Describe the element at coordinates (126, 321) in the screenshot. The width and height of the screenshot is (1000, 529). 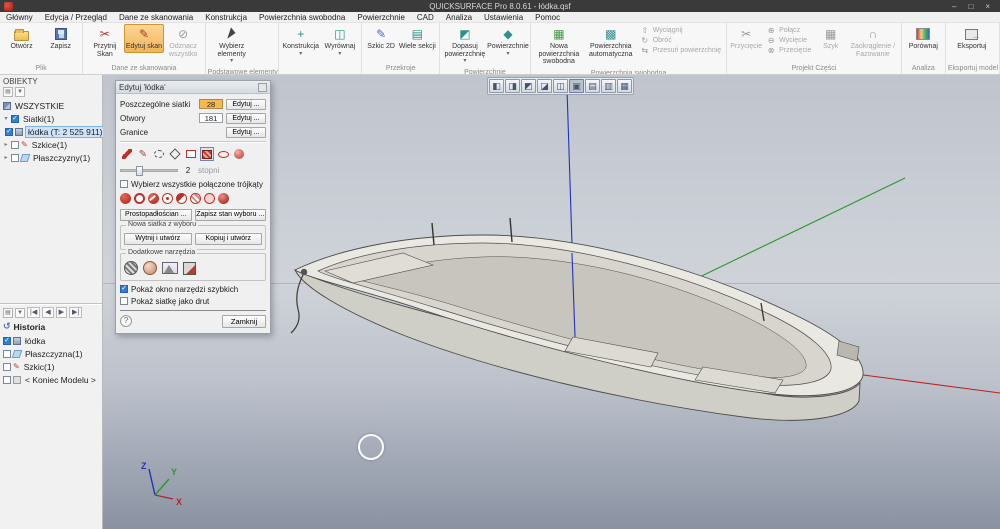
I see `help-button: ?` at that location.